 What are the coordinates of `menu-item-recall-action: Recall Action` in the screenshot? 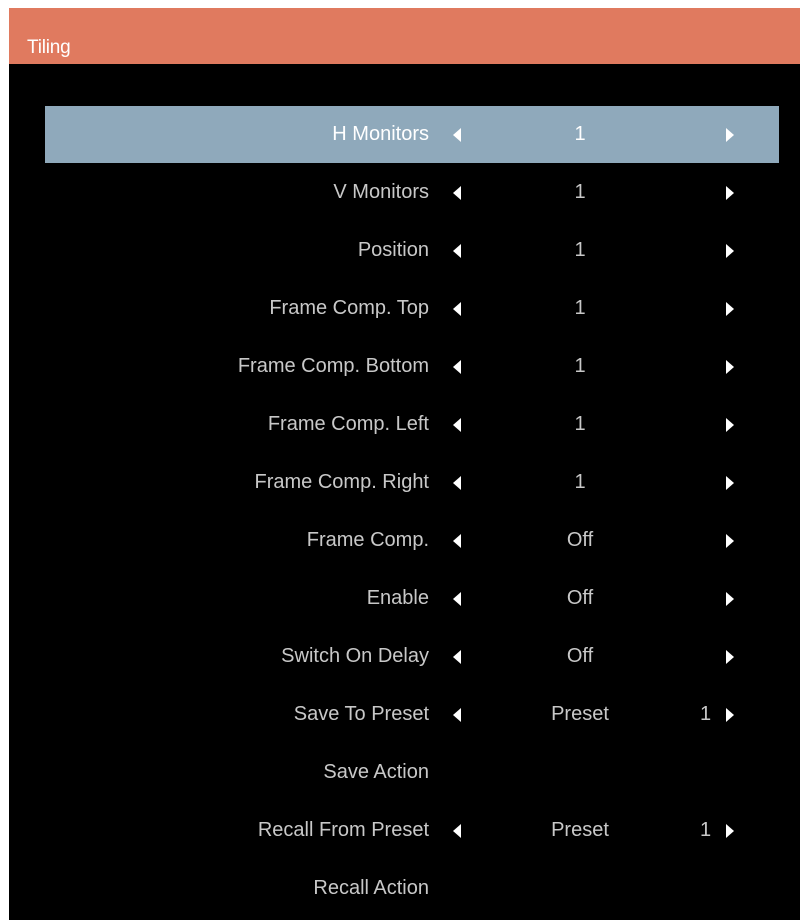 It's located at (404, 889).